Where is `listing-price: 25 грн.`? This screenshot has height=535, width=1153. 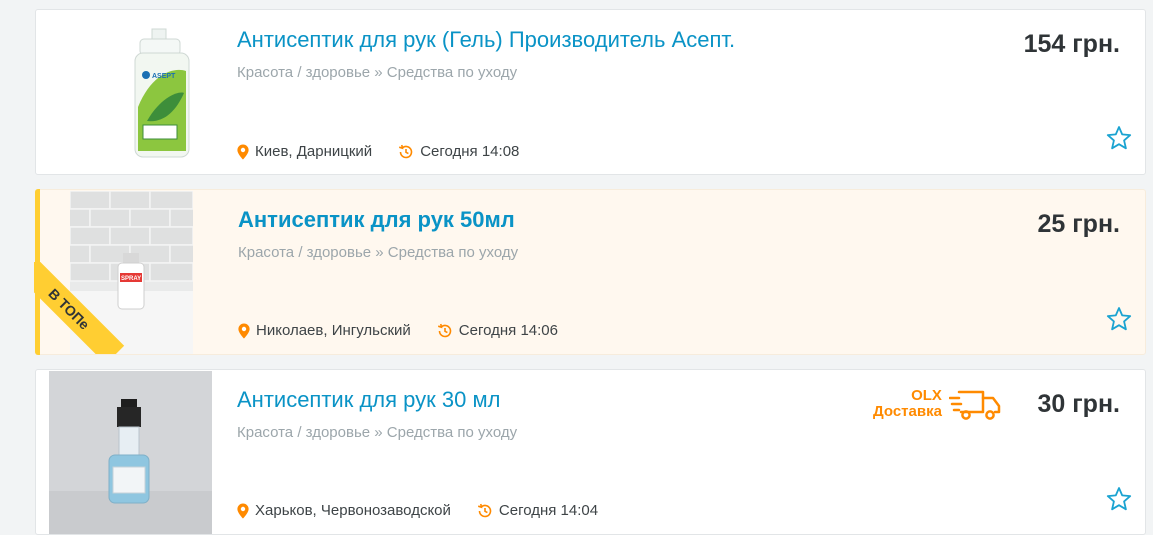 listing-price: 25 грн. is located at coordinates (1078, 224).